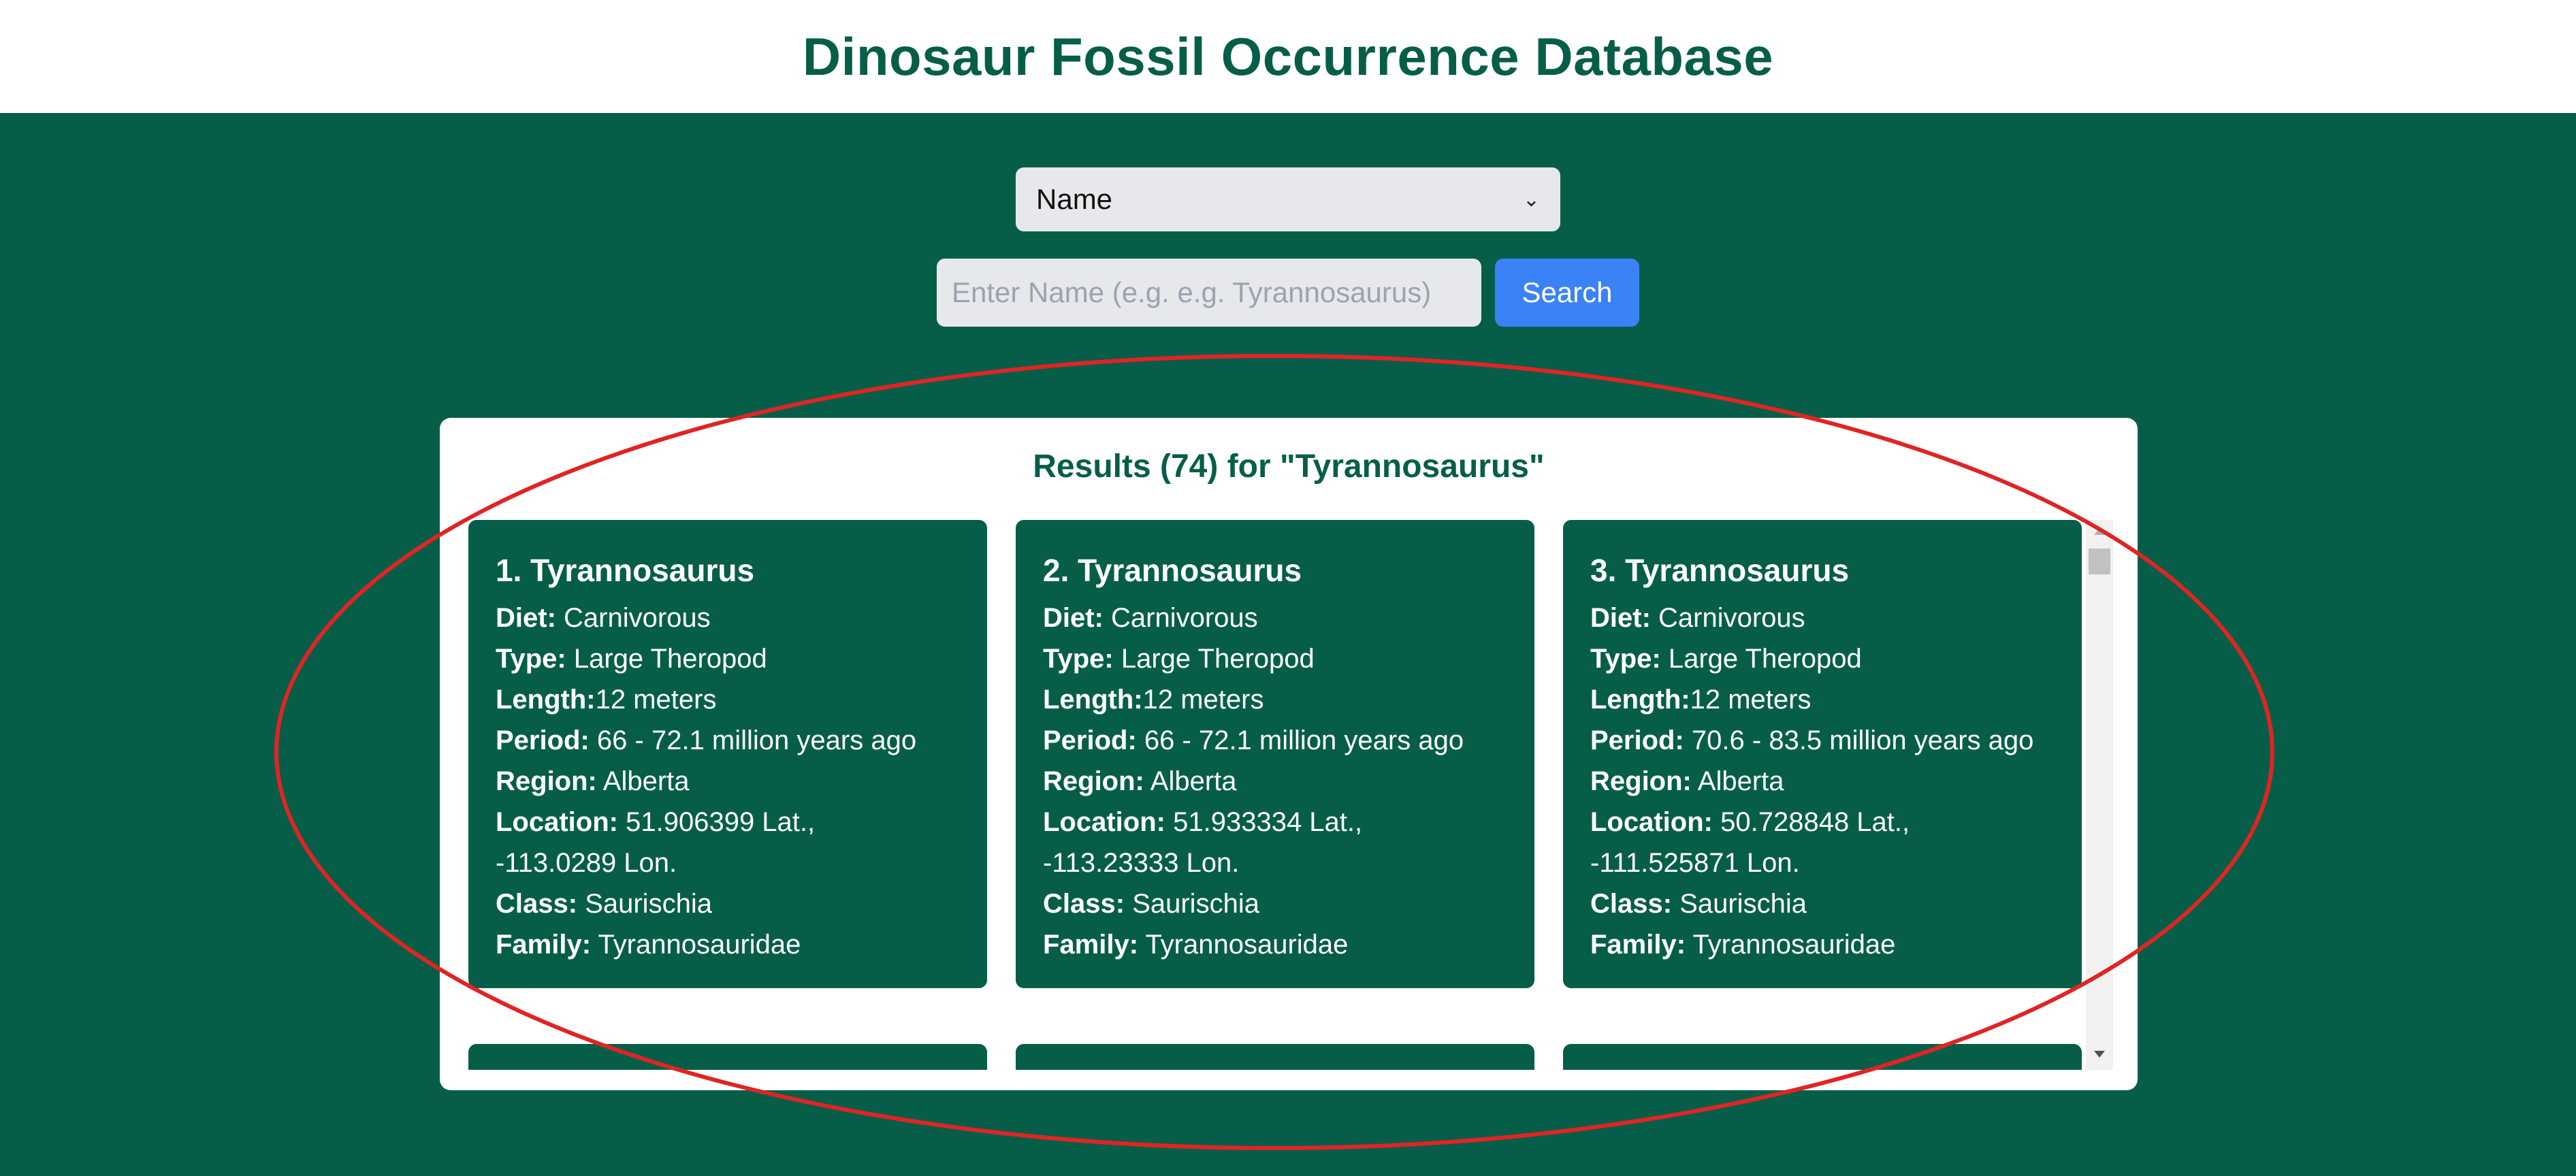 The height and width of the screenshot is (1176, 2576). What do you see at coordinates (656, 822) in the screenshot?
I see `location-row: Location: 51.906399 Lat.,` at bounding box center [656, 822].